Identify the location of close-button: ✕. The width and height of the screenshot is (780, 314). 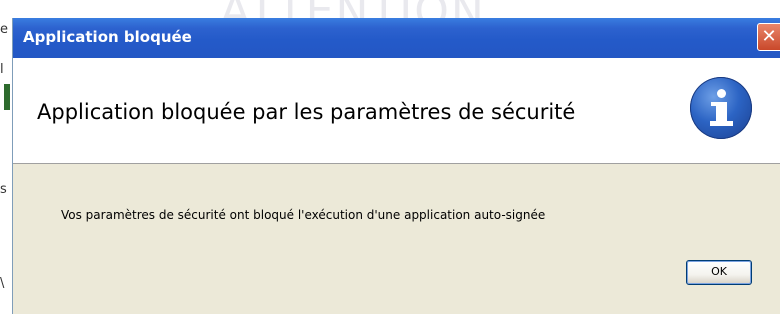
(768, 37).